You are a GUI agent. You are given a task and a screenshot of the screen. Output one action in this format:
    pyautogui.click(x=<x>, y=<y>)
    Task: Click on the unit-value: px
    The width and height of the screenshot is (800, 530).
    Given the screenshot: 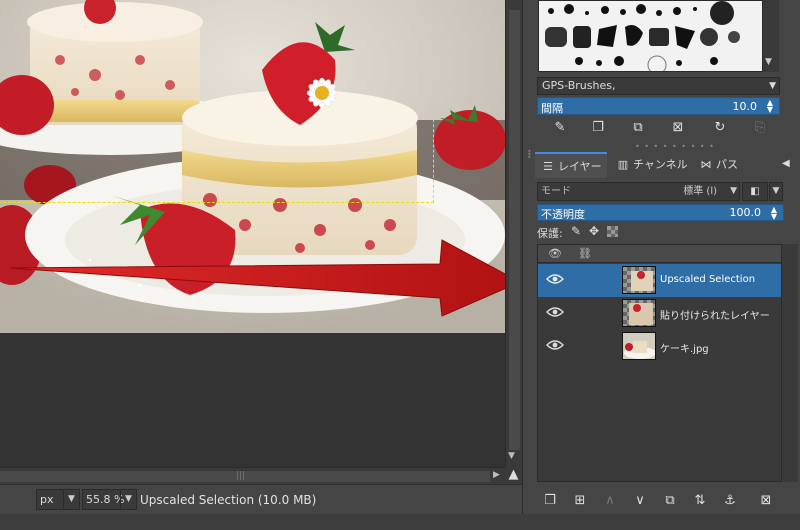 What is the action you would take?
    pyautogui.click(x=47, y=499)
    